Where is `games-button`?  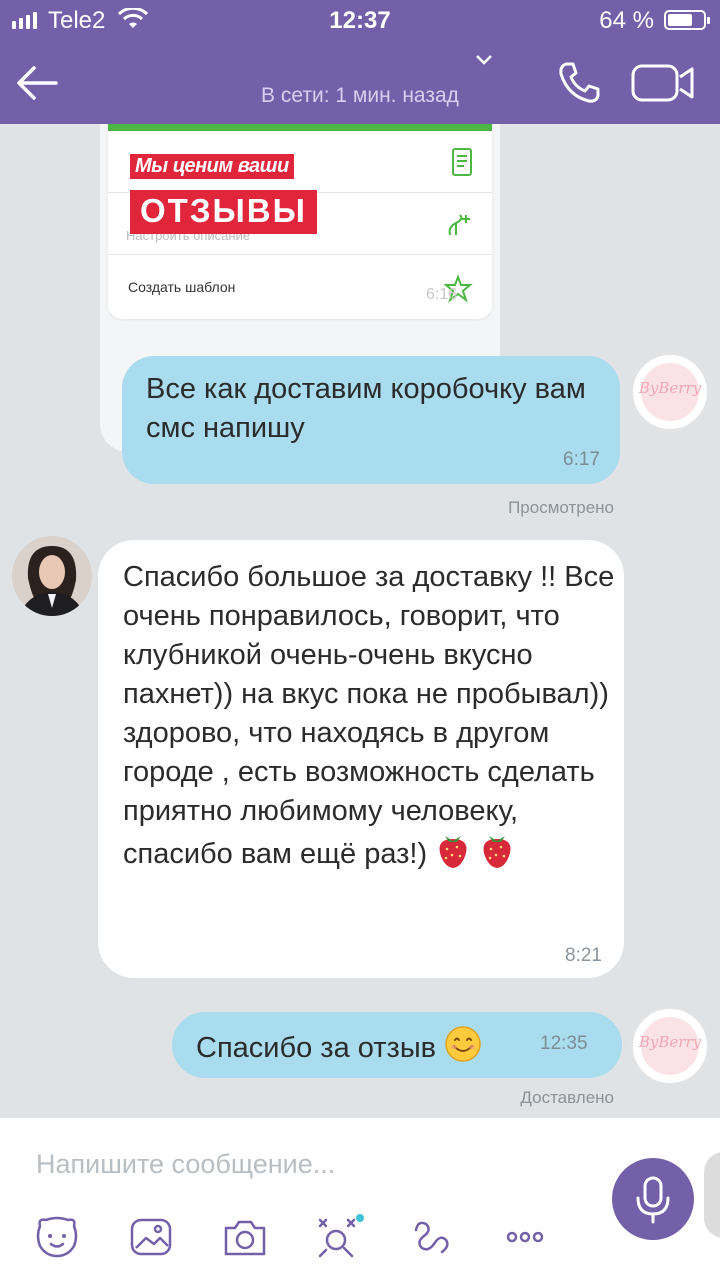 games-button is located at coordinates (339, 1237).